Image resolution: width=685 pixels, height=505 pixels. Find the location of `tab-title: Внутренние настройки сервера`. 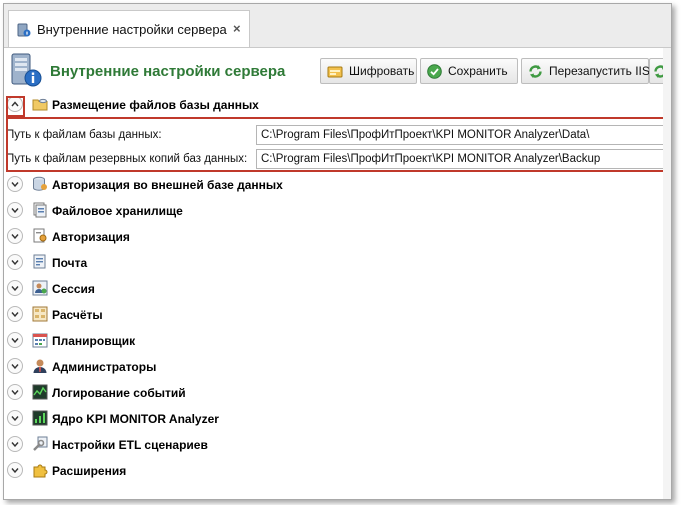

tab-title: Внутренние настройки сервера is located at coordinates (132, 29).